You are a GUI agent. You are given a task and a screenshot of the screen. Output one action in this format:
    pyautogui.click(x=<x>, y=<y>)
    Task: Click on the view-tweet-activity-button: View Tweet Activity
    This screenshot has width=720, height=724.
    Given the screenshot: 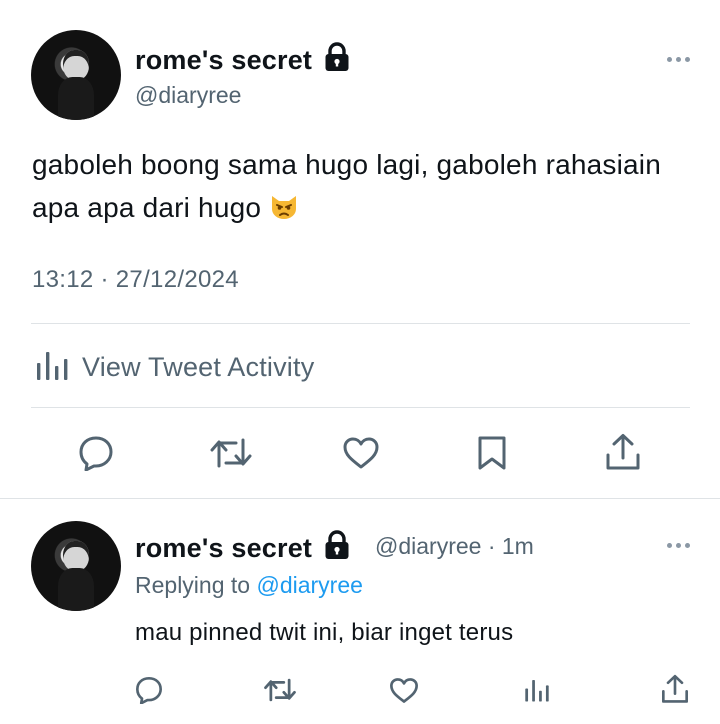 What is the action you would take?
    pyautogui.click(x=174, y=367)
    